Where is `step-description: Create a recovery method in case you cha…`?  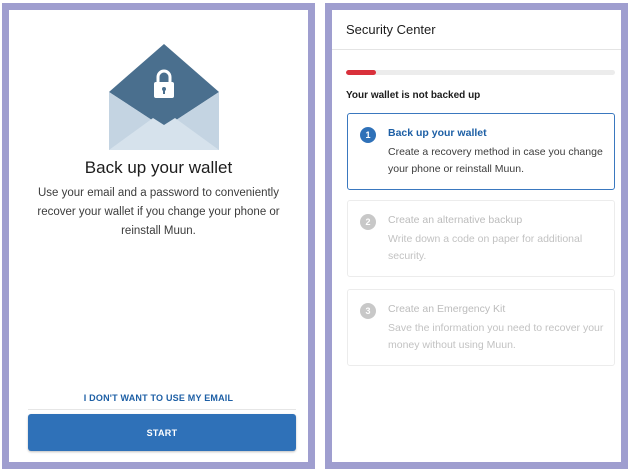 step-description: Create a recovery method in case you cha… is located at coordinates (495, 160).